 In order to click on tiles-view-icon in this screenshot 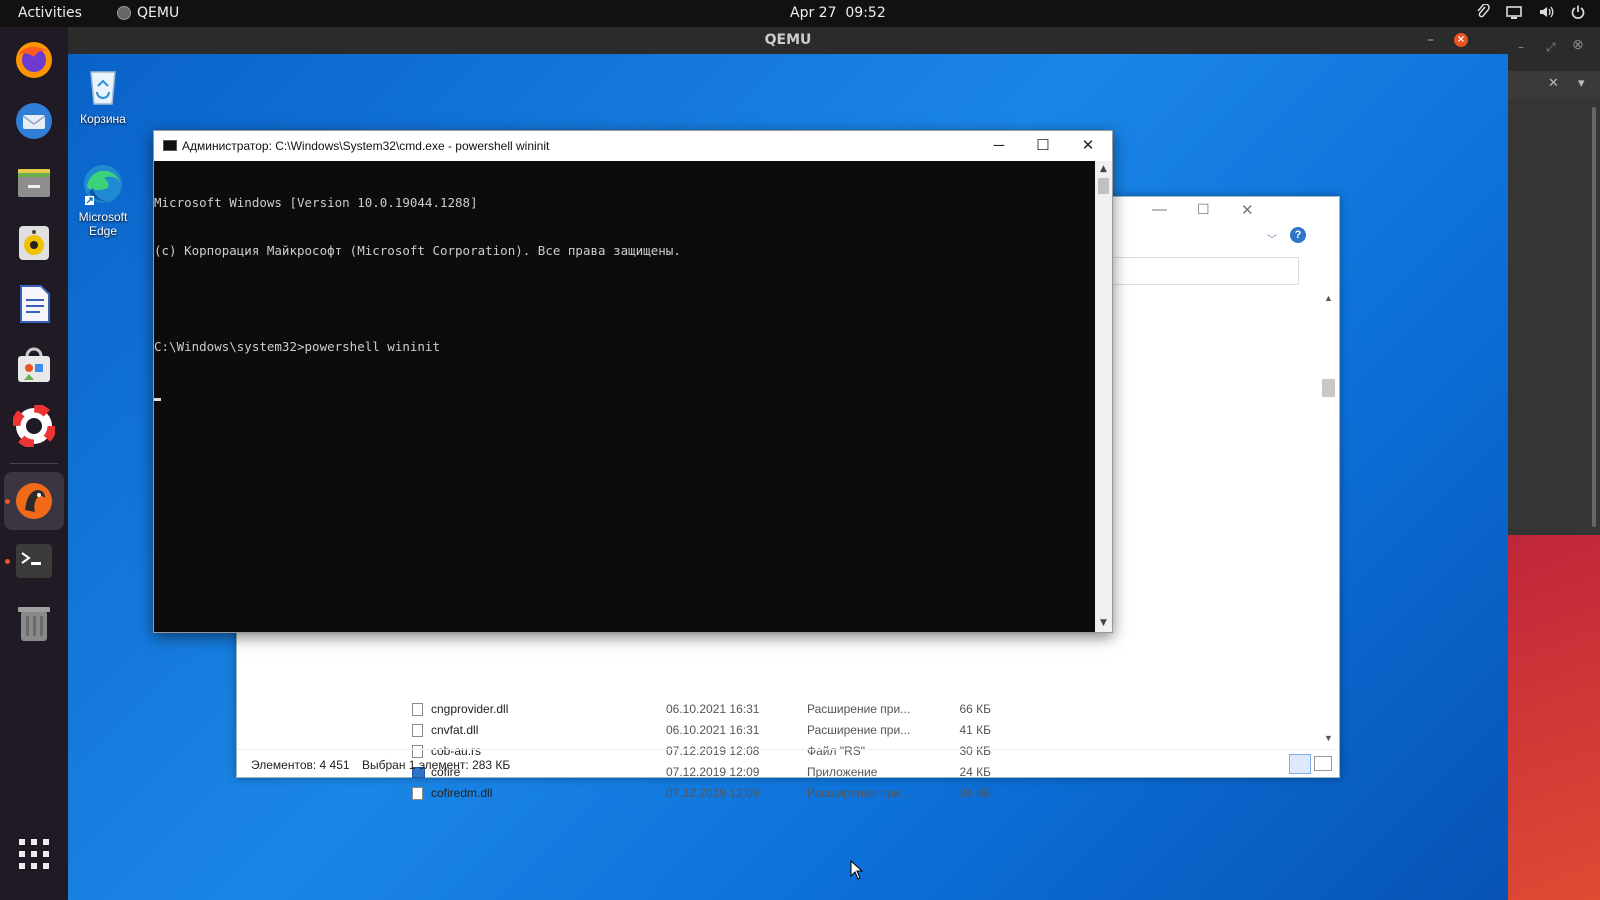, I will do `click(1323, 763)`.